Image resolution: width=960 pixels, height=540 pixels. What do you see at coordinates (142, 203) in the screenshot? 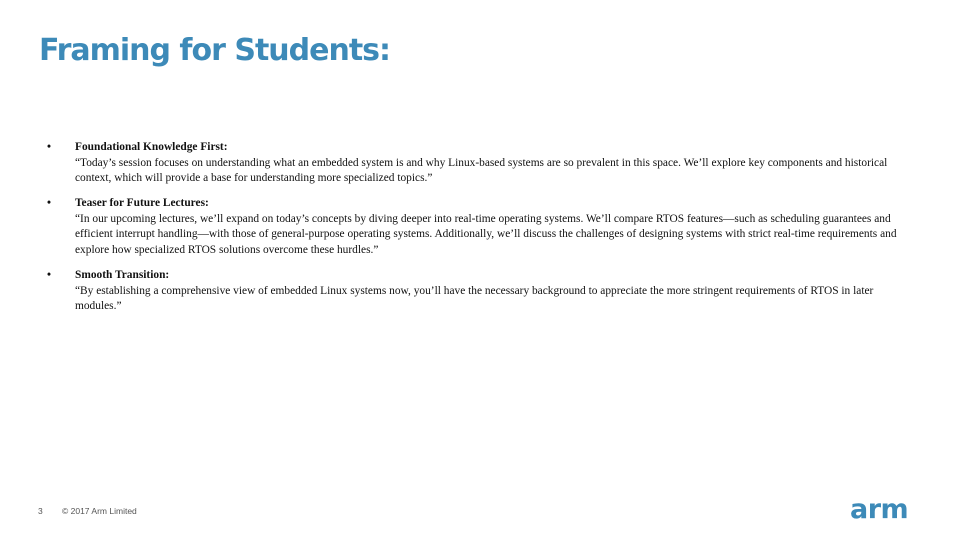
I see `bullet-heading: Teaser for Future Lectures:` at bounding box center [142, 203].